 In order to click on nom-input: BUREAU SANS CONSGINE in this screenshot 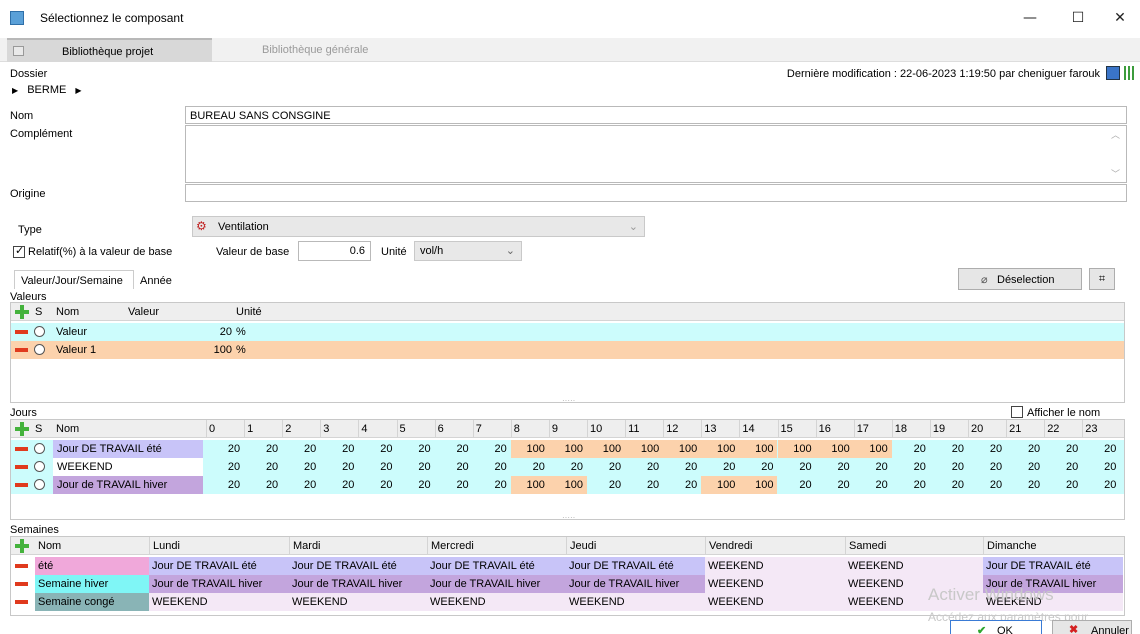, I will do `click(656, 115)`.